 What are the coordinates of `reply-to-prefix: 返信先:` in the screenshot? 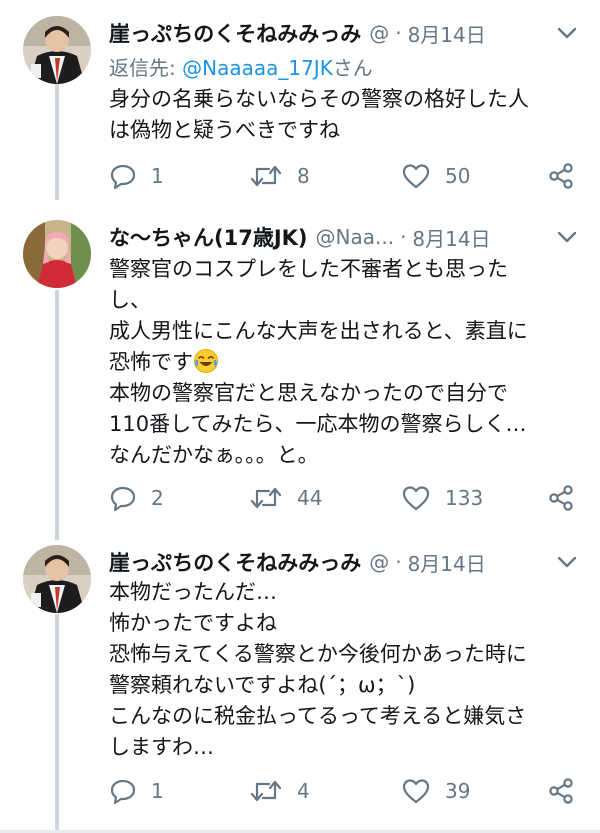 It's located at (146, 68).